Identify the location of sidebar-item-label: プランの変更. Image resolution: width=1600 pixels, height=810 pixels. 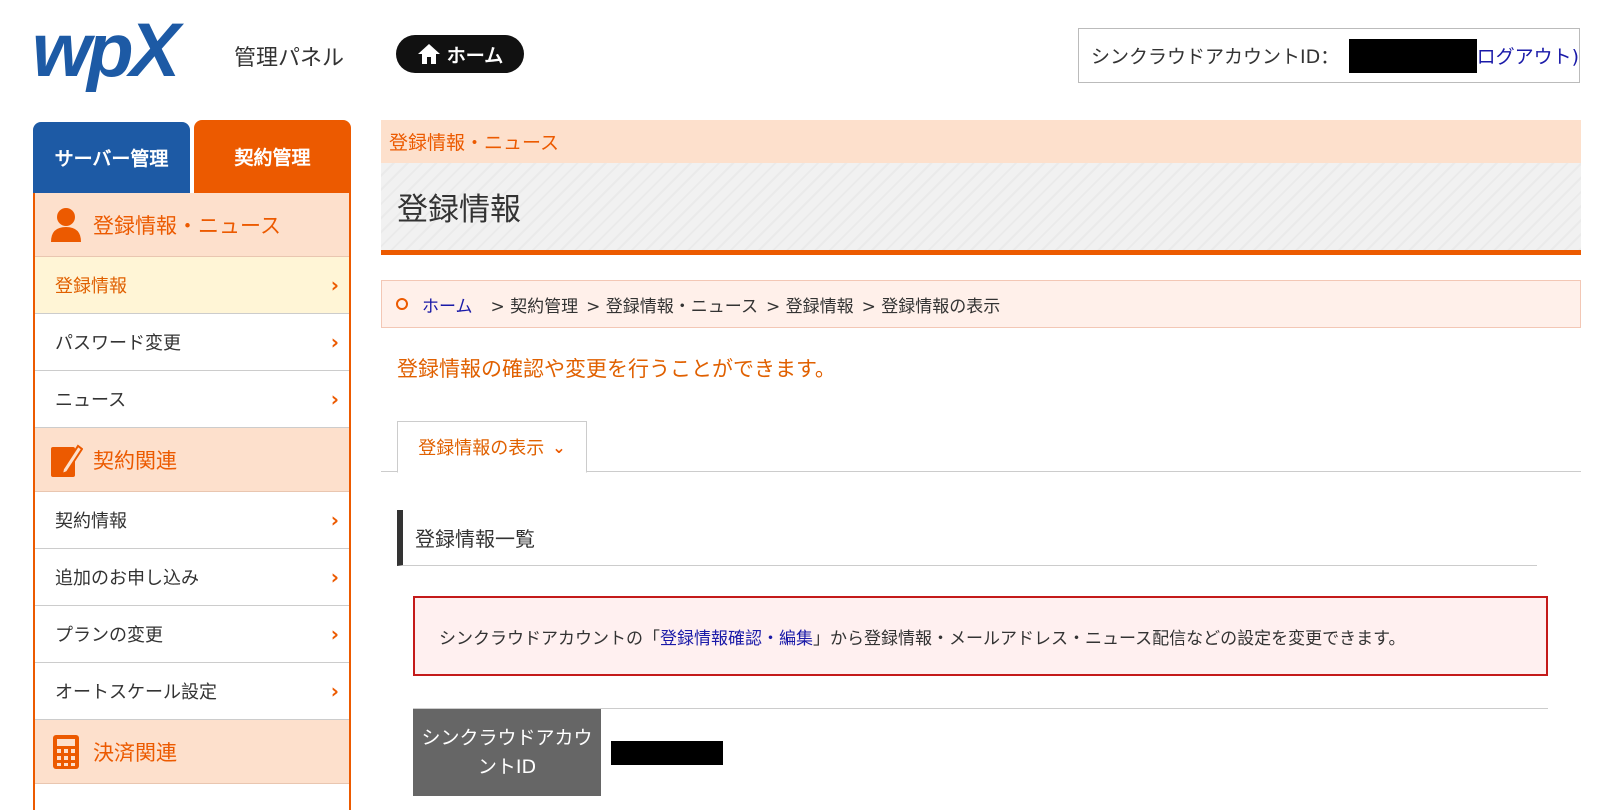
(109, 635).